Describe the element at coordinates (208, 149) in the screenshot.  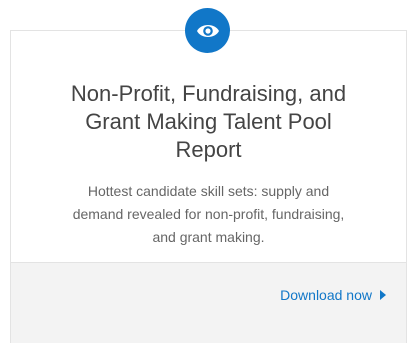
I see `report-title-line: Report` at that location.